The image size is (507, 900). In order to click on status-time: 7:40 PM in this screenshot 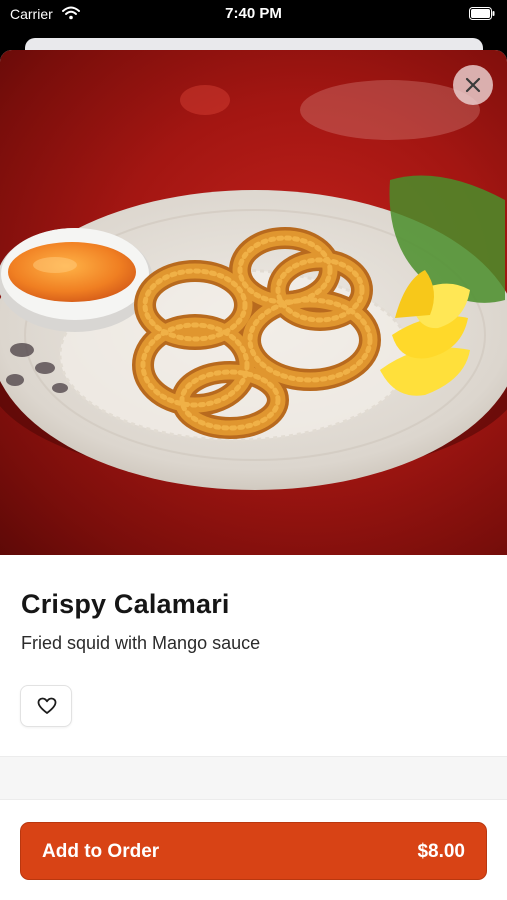, I will do `click(253, 13)`.